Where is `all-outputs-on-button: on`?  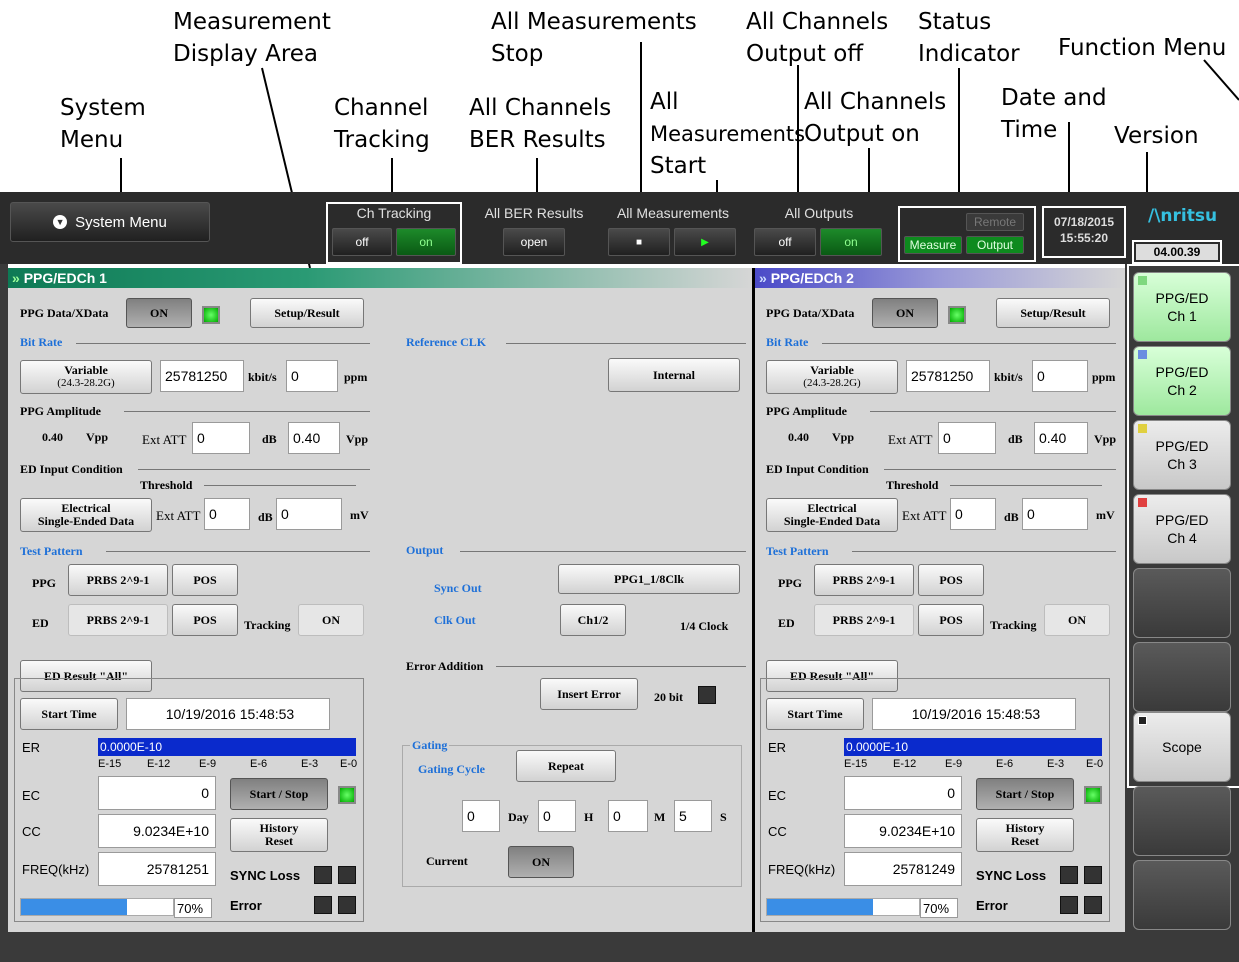 all-outputs-on-button: on is located at coordinates (851, 242).